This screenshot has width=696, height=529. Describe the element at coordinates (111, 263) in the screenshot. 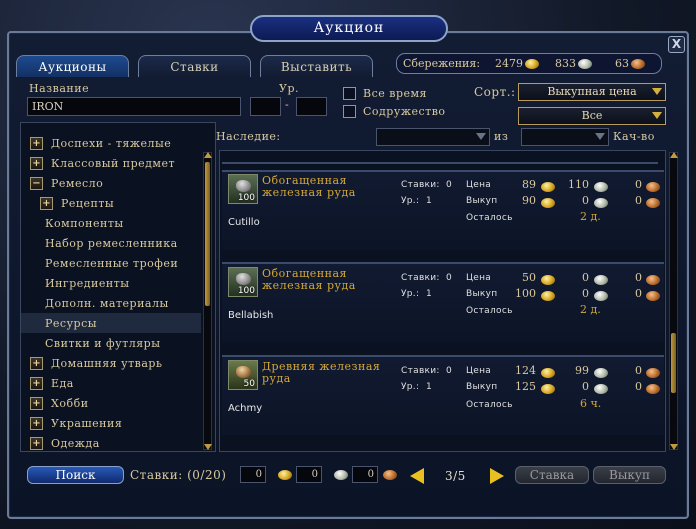

I see `category-item: Ремесленные трофеи` at that location.